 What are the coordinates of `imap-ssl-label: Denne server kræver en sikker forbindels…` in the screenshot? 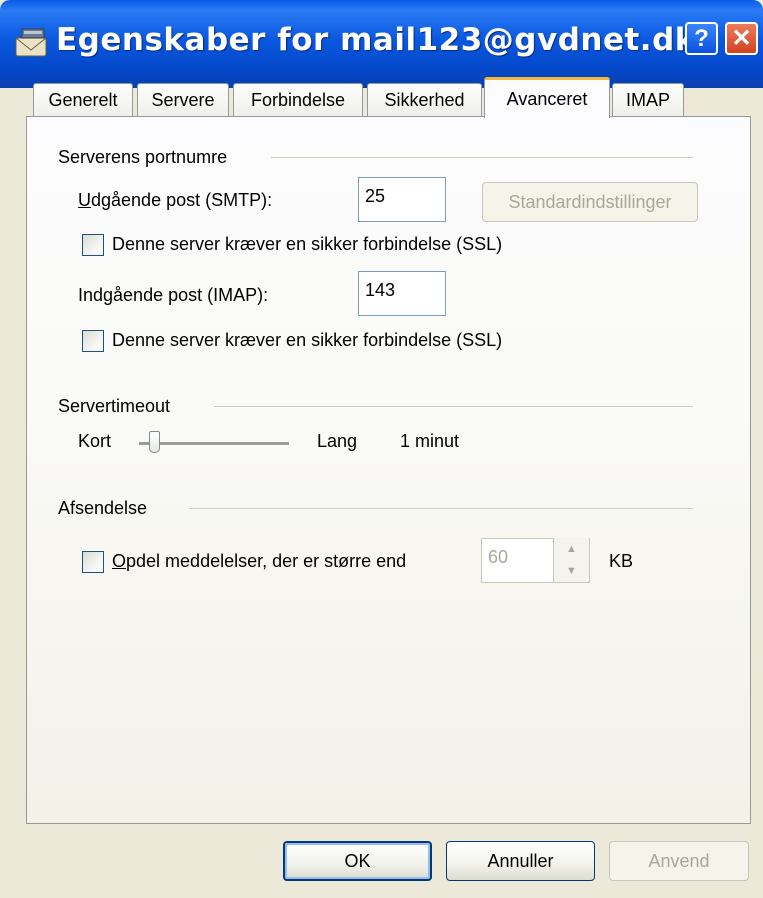 It's located at (307, 340).